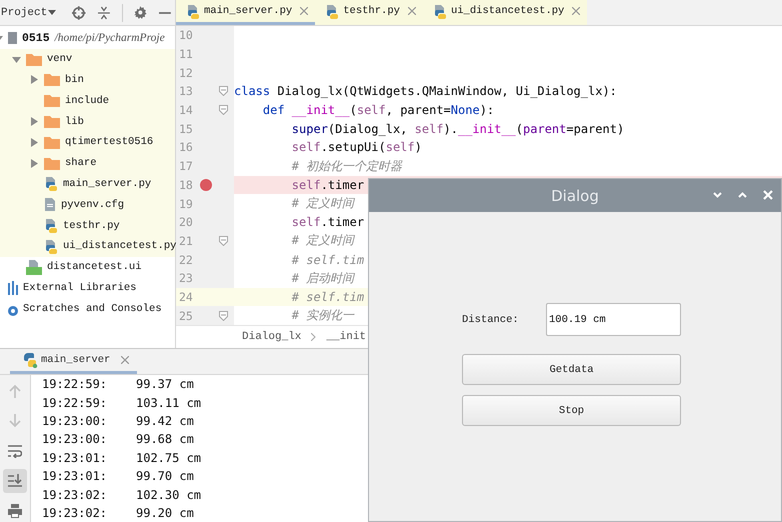  What do you see at coordinates (717, 195) in the screenshot?
I see `chevron-down-icon` at bounding box center [717, 195].